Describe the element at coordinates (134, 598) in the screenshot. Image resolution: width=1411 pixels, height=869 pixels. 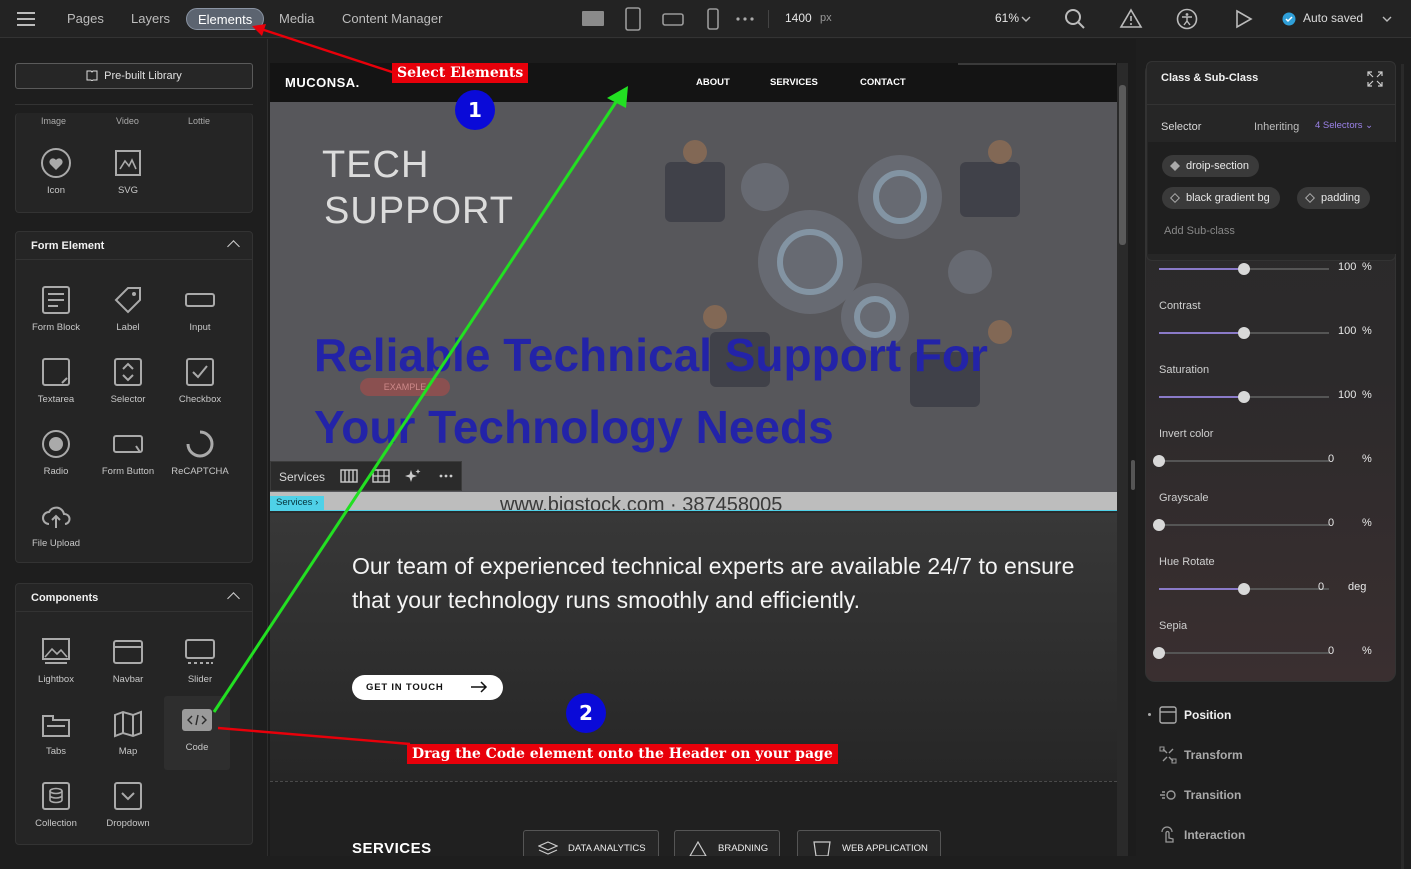
I see `components-header: Components` at that location.